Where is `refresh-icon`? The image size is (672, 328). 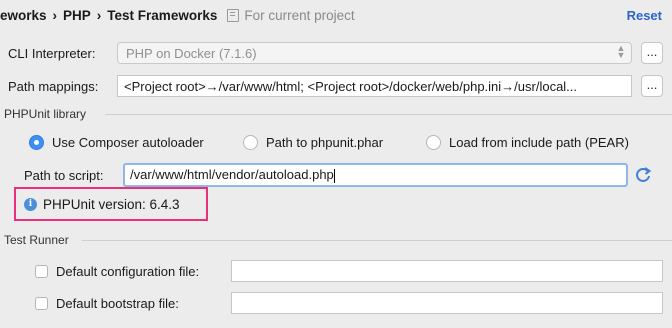 refresh-icon is located at coordinates (643, 175).